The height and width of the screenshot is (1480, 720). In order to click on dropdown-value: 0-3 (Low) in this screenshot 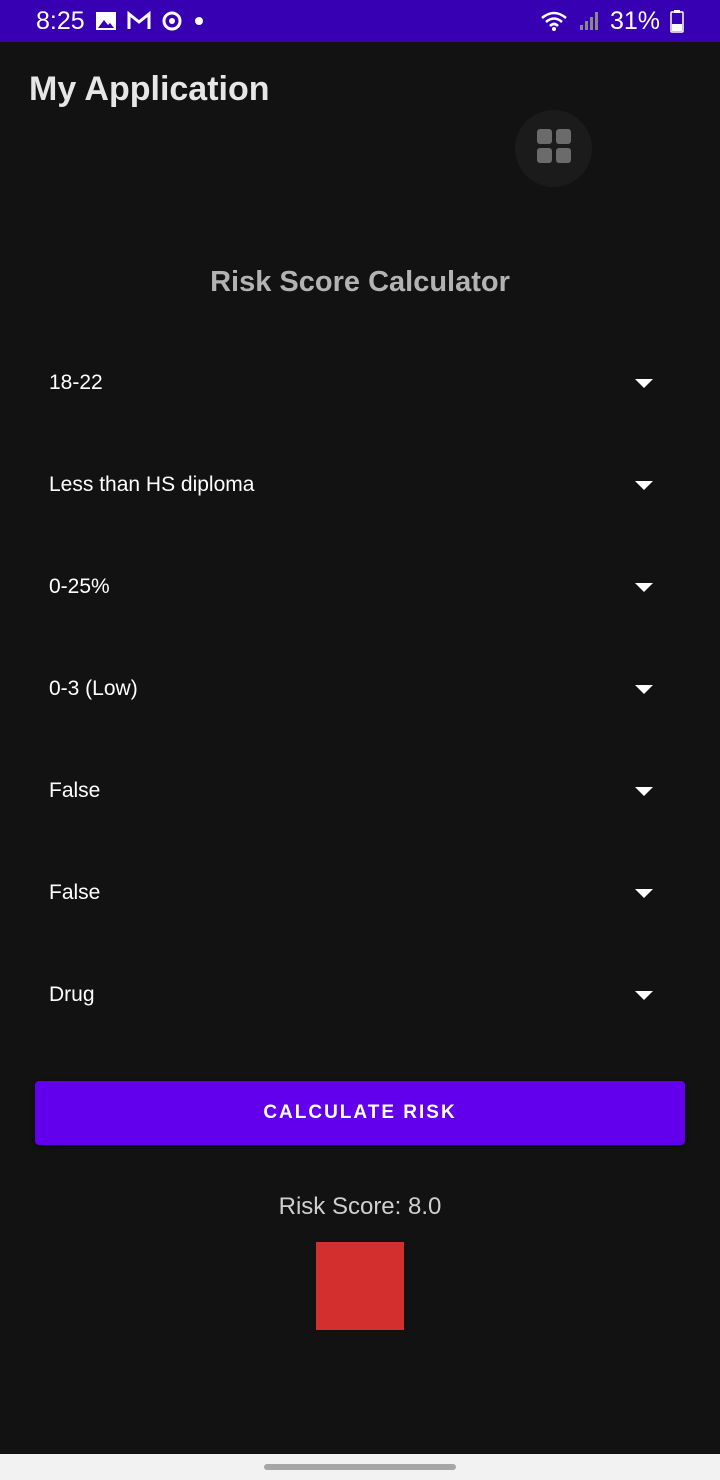, I will do `click(93, 688)`.